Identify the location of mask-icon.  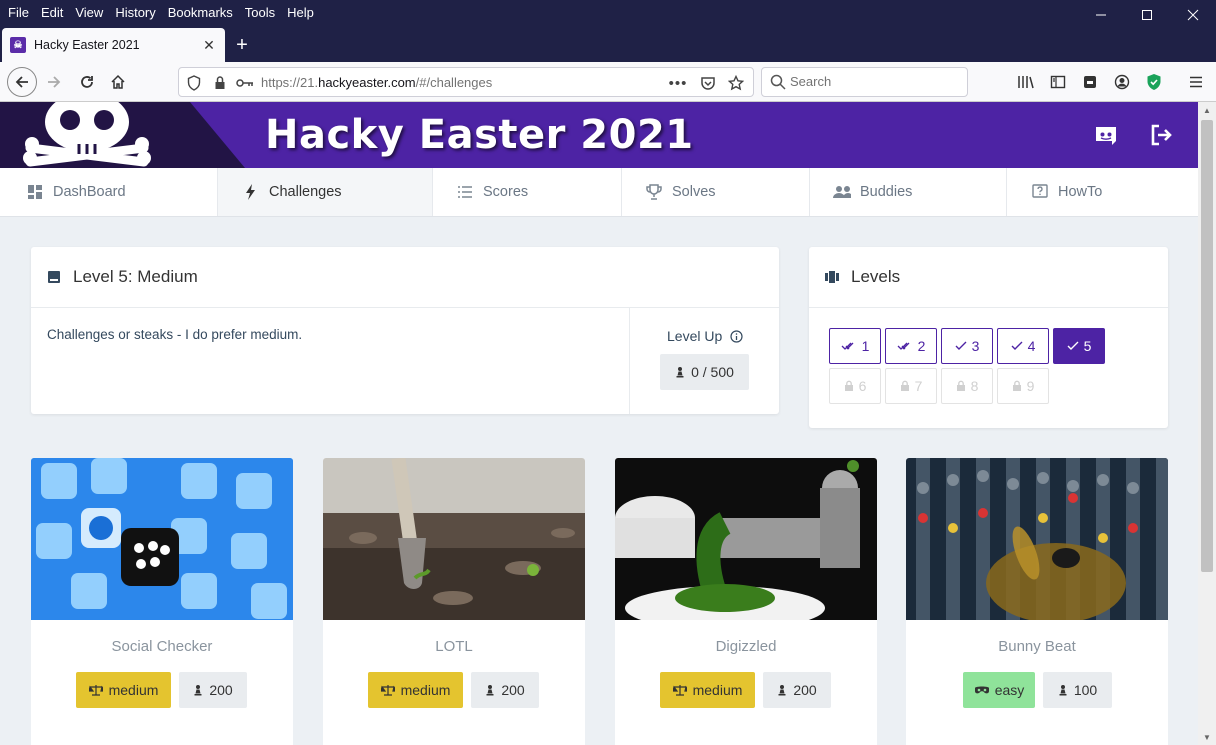
(981, 690).